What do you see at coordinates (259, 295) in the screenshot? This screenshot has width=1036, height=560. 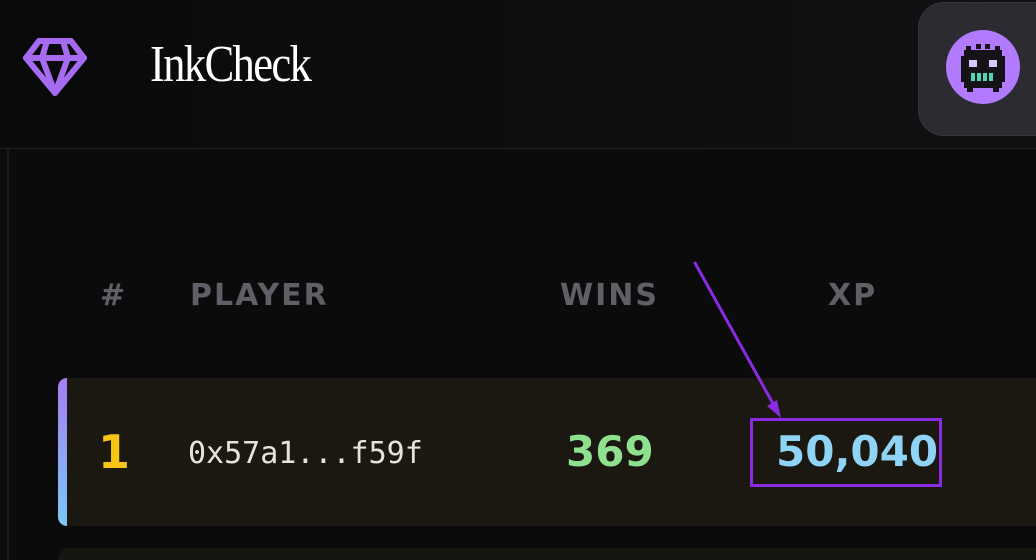 I see `column-header-player: PLAYER` at bounding box center [259, 295].